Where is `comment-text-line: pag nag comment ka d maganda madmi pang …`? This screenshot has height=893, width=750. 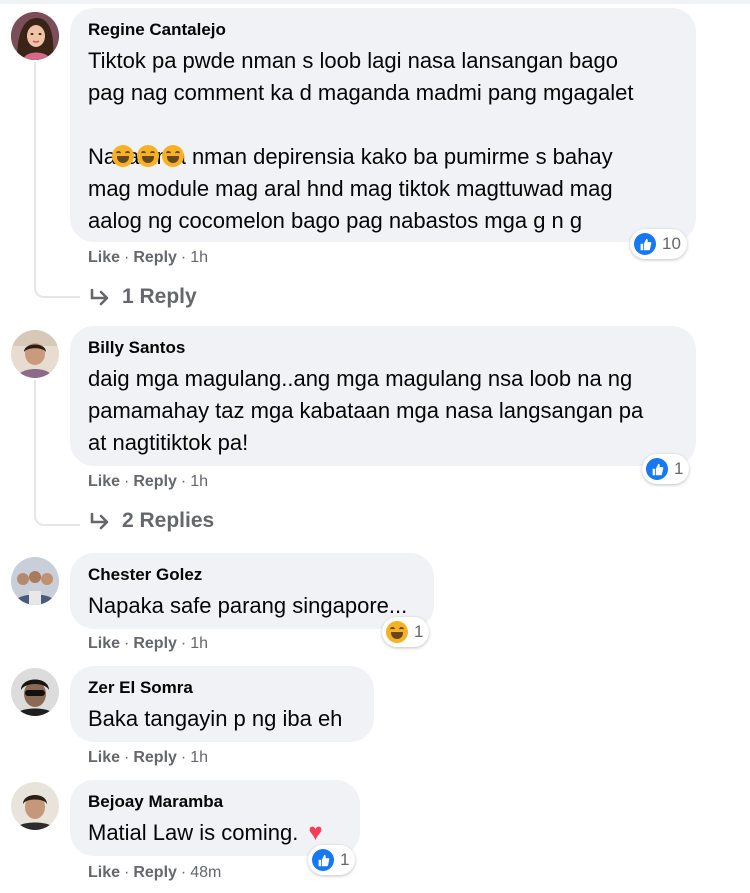 comment-text-line: pag nag comment ka d maganda madmi pang … is located at coordinates (361, 92).